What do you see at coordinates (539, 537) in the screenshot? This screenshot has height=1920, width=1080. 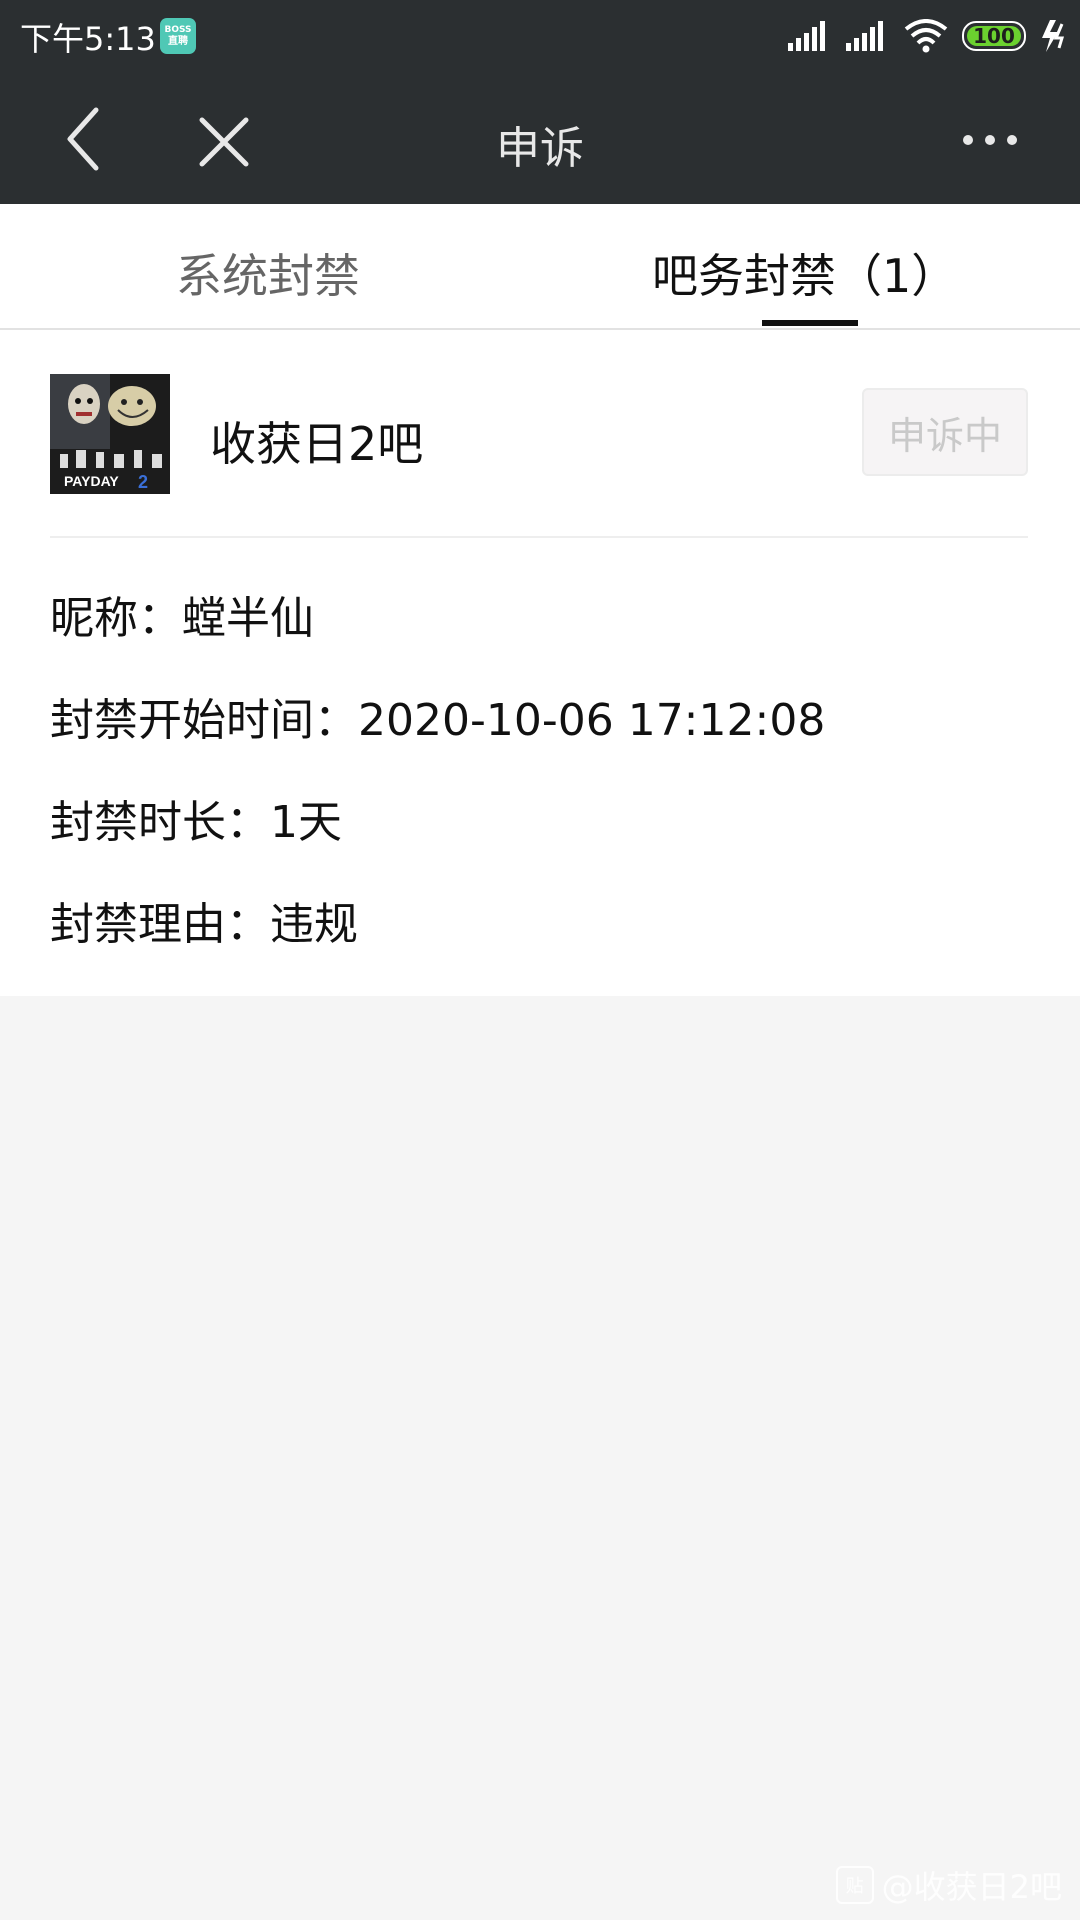 I see `divider` at bounding box center [539, 537].